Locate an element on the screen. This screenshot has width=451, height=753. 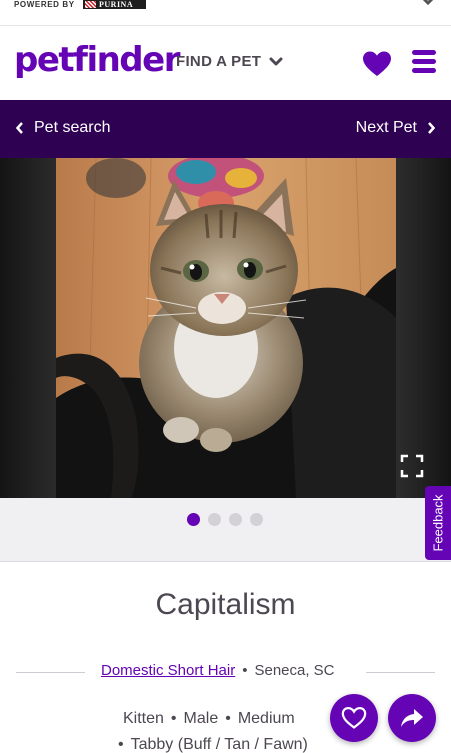
breed-link: Domestic Short Hair is located at coordinates (168, 670).